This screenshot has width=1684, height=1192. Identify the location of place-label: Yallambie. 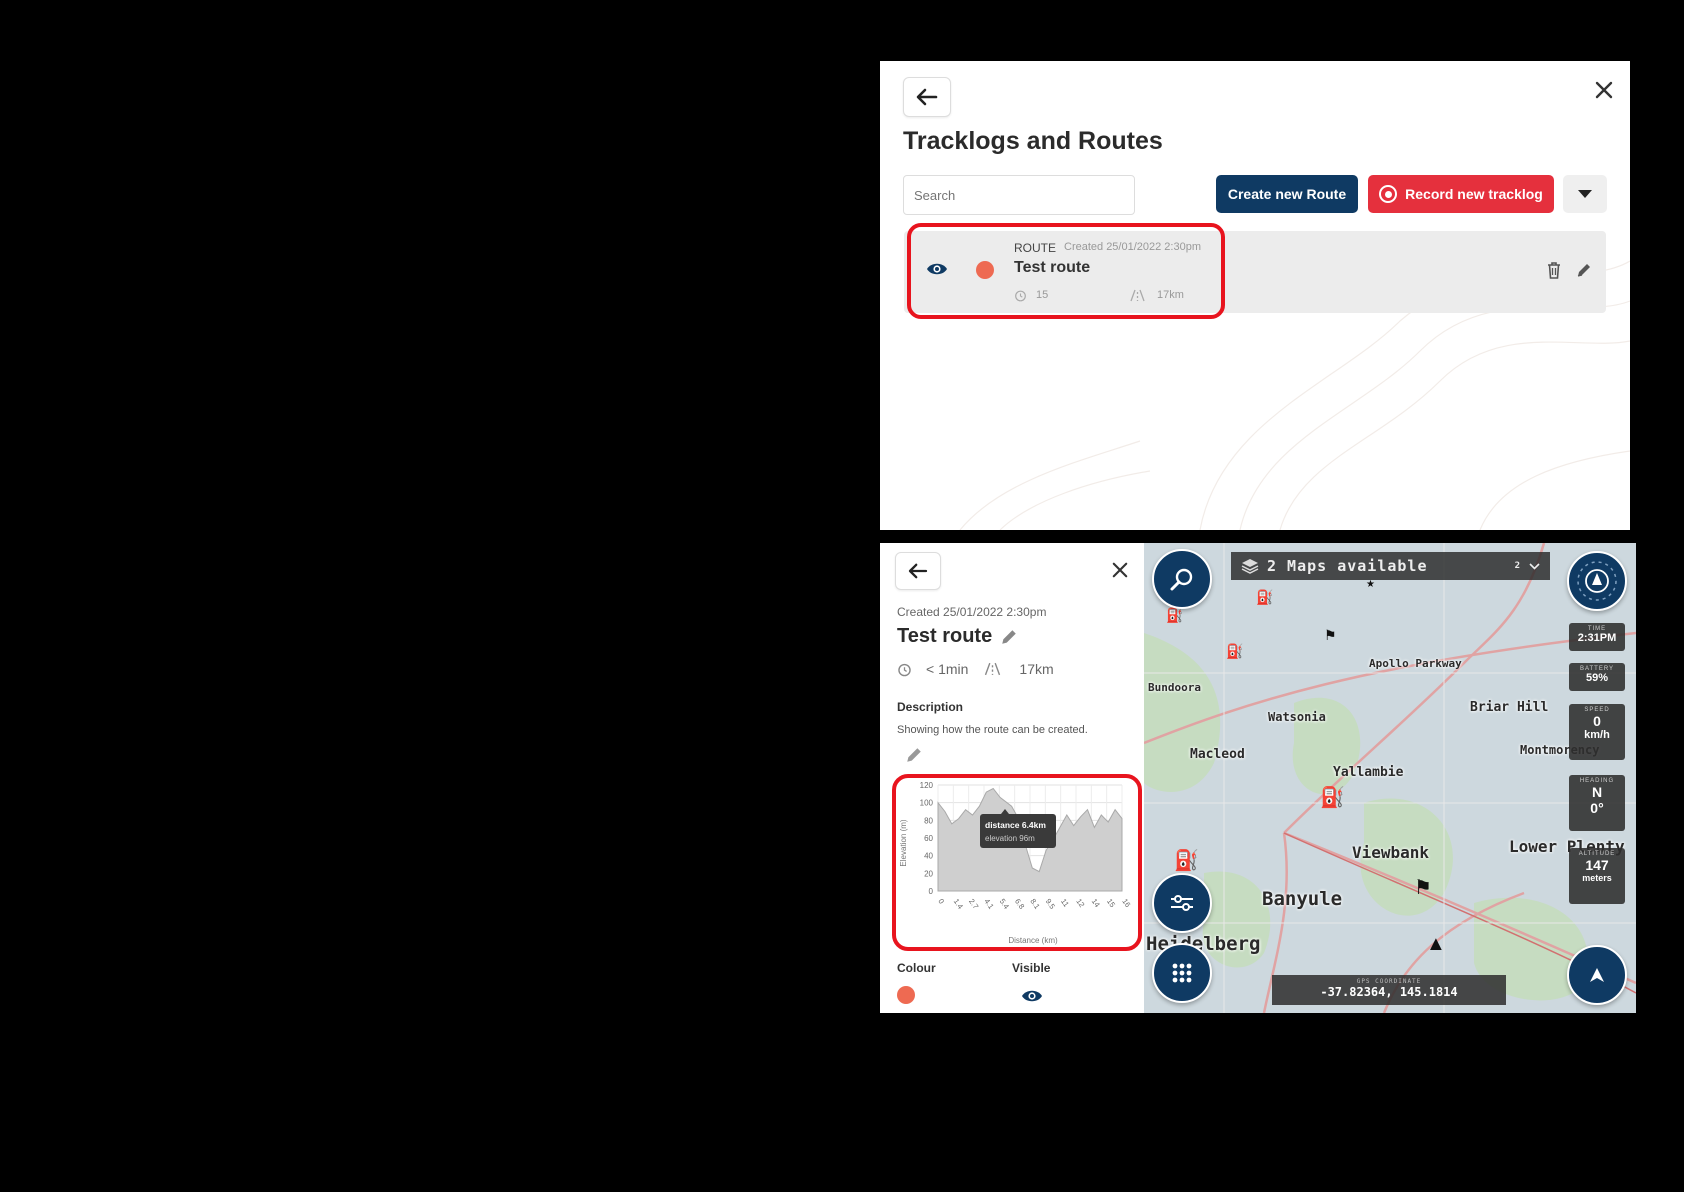
(1368, 772).